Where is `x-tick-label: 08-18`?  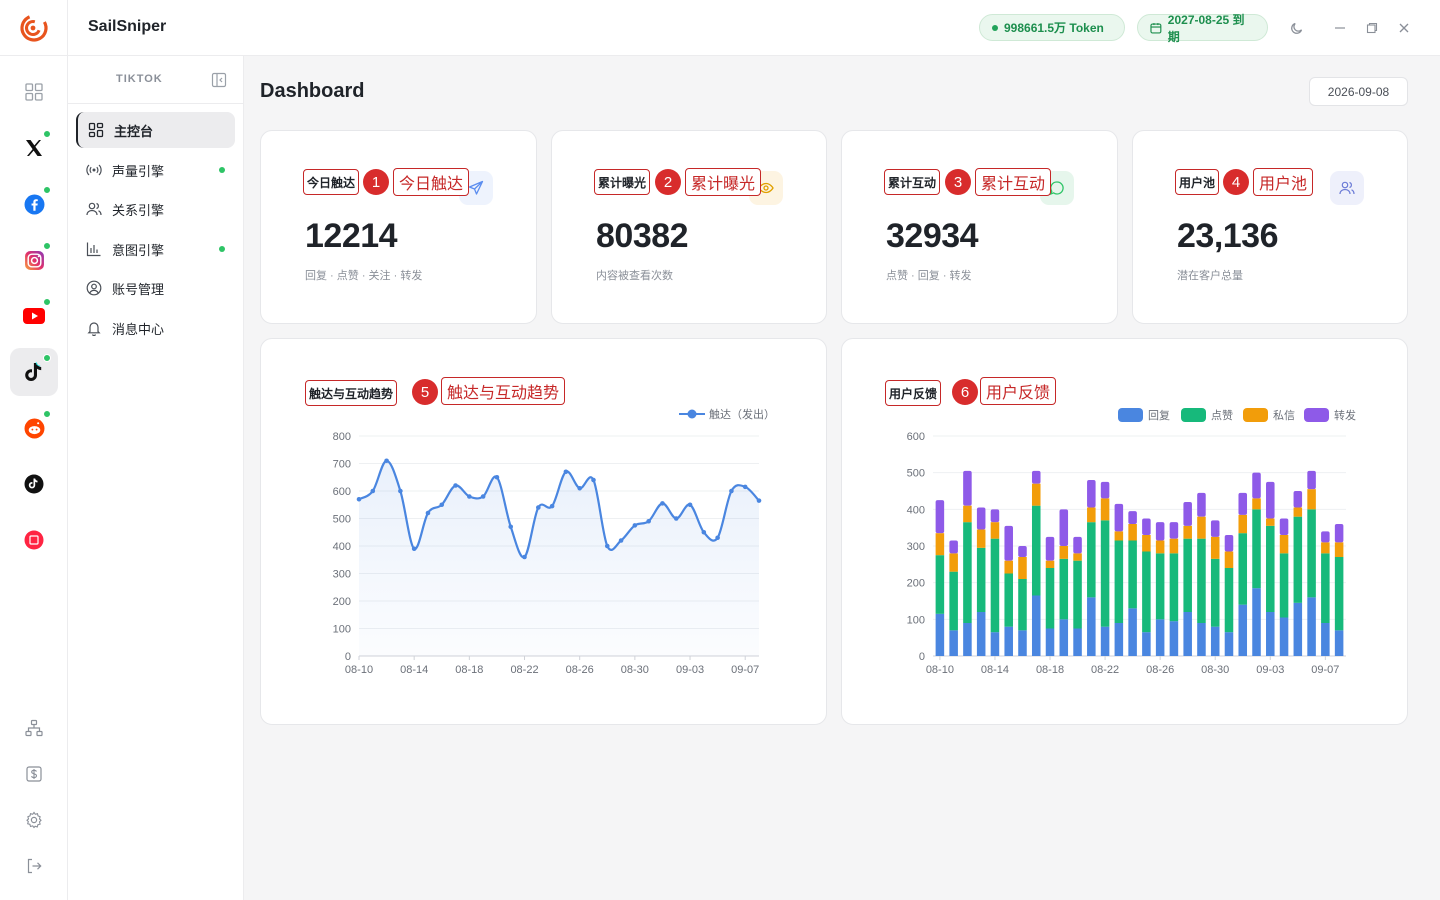
x-tick-label: 08-18 is located at coordinates (1050, 670).